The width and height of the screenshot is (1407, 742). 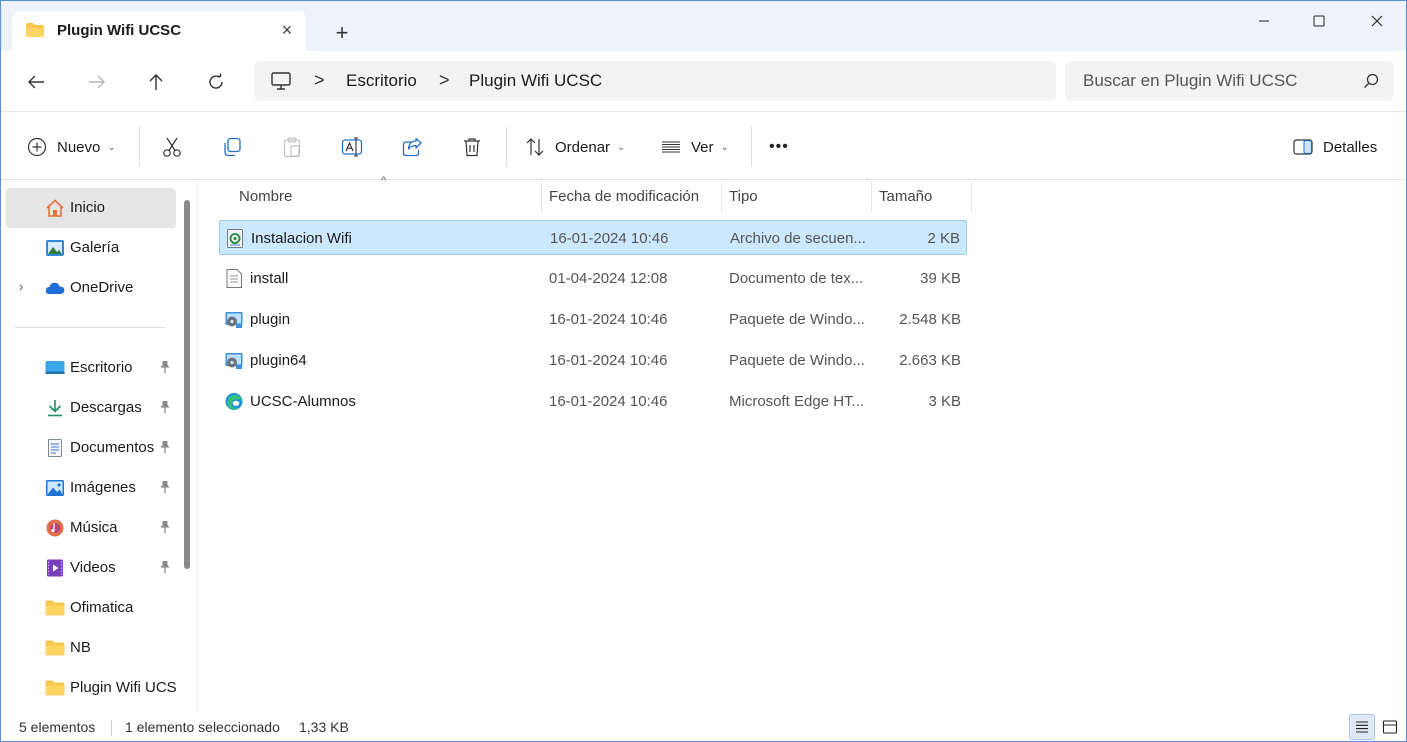 I want to click on tiles-view-button, so click(x=1390, y=727).